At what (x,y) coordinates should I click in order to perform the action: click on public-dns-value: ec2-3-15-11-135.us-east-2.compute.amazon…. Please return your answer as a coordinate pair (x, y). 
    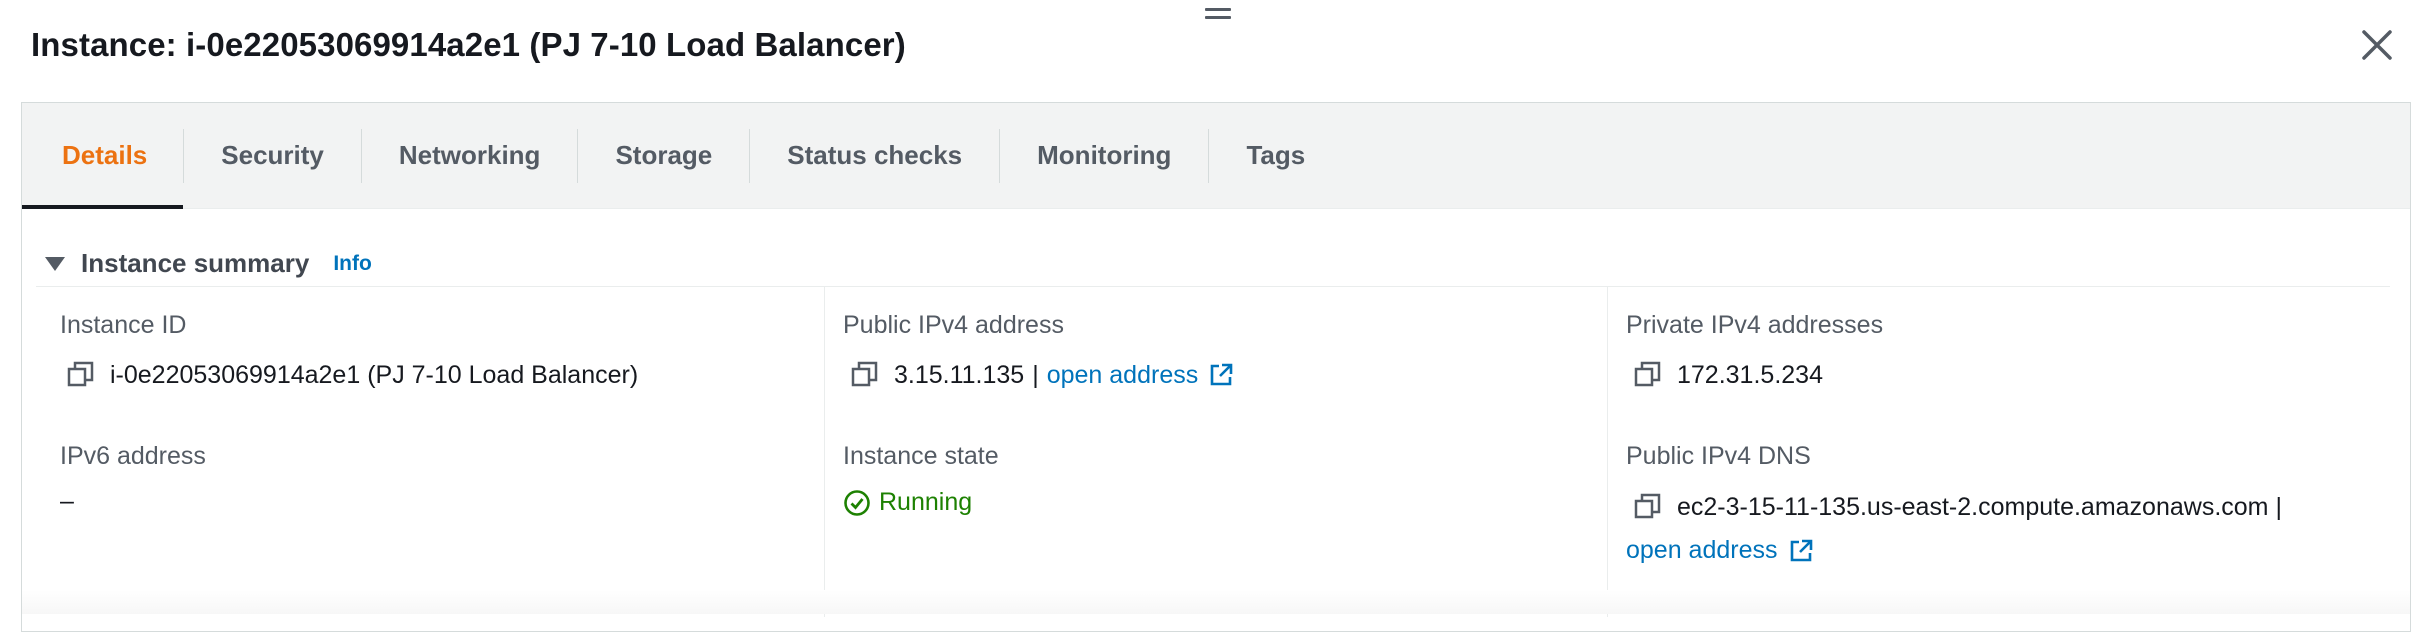
    Looking at the image, I should click on (1957, 507).